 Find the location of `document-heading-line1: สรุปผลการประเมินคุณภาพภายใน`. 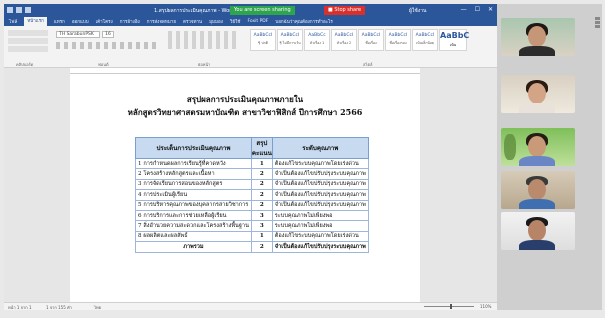

document-heading-line1: สรุปผลการประเมินคุณภาพภายใน is located at coordinates (245, 99).